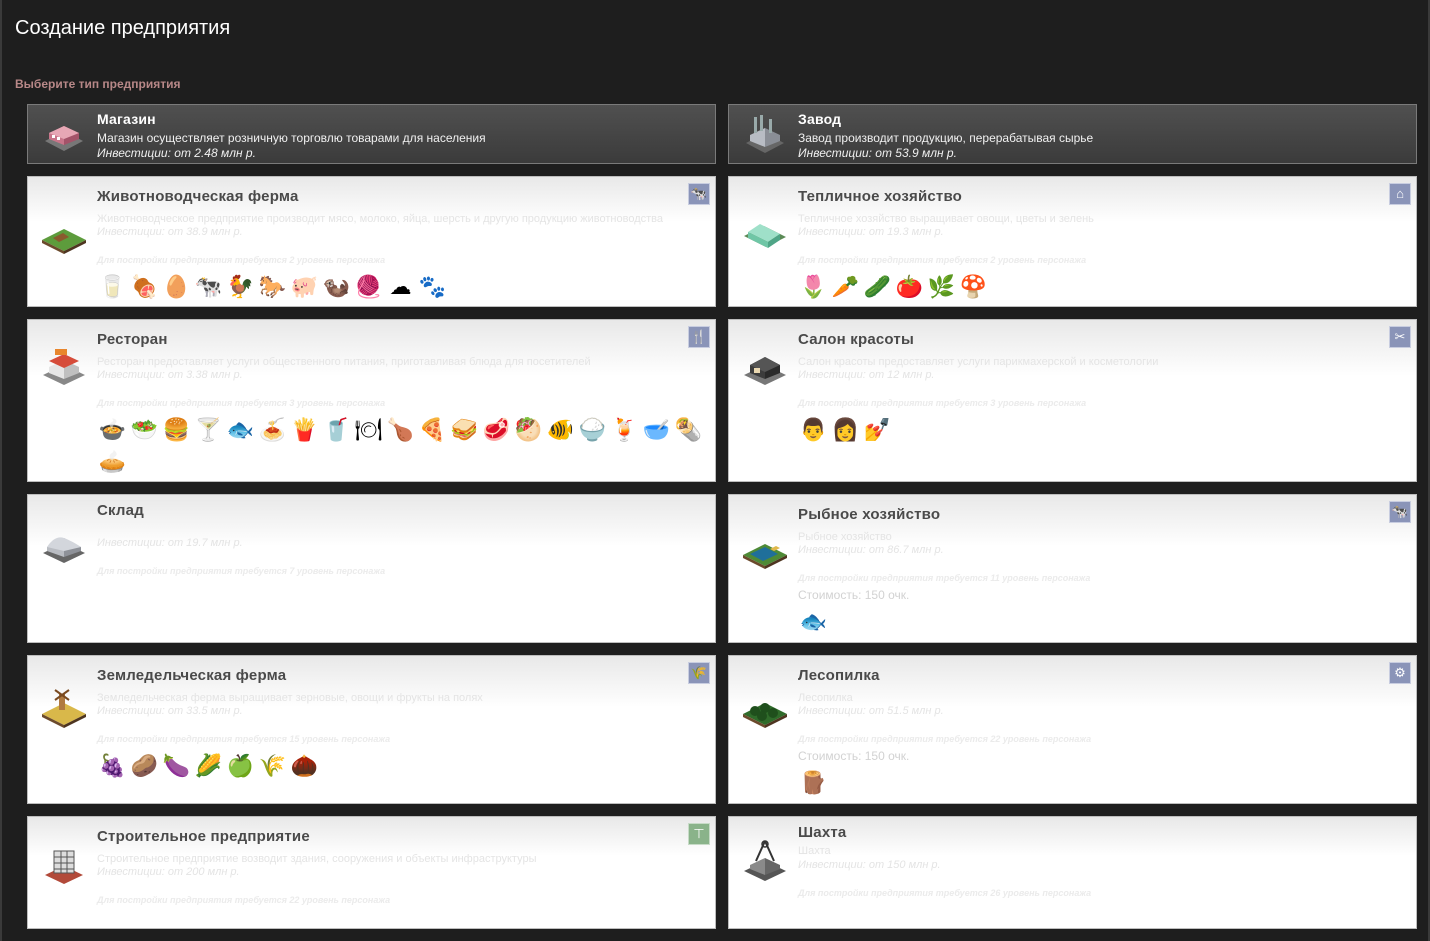 The height and width of the screenshot is (941, 1430). Describe the element at coordinates (765, 715) in the screenshot. I see `sawmill-building-icon` at that location.